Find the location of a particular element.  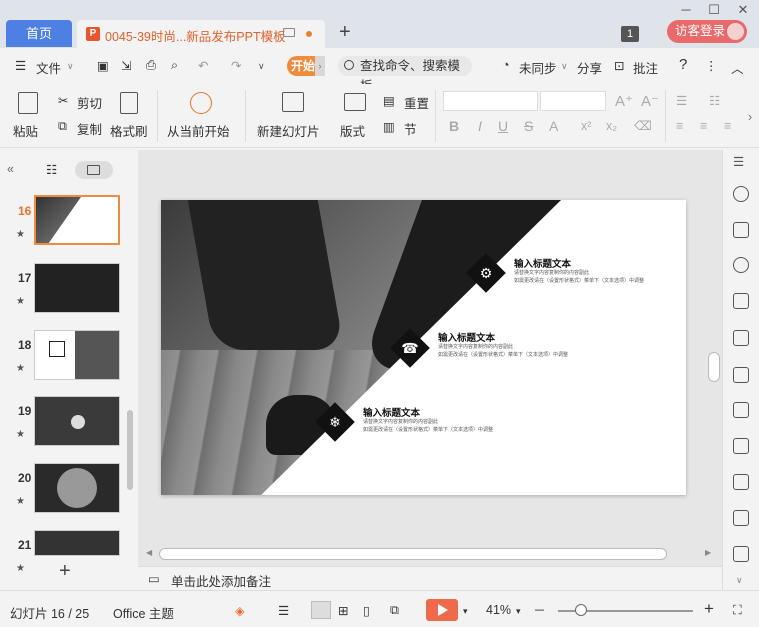

horizontal-scrollbar is located at coordinates (413, 554).